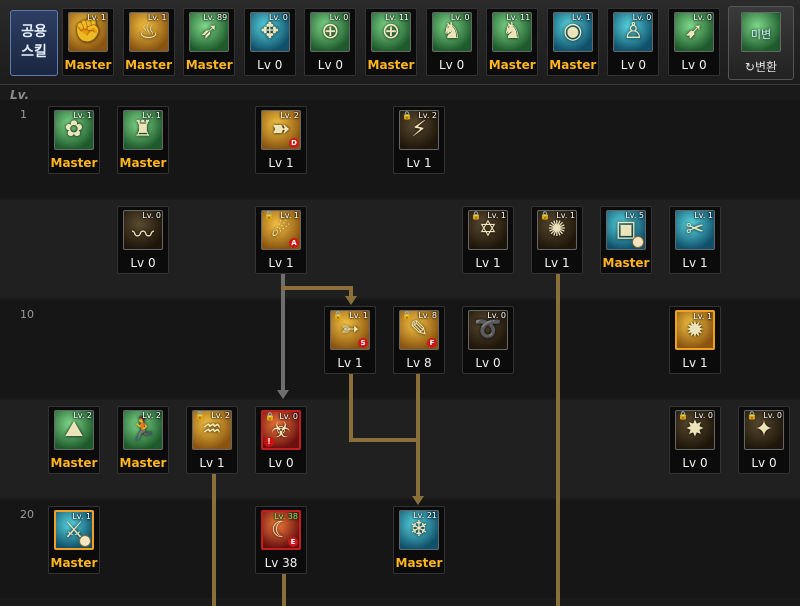  I want to click on skill-glyph-icon: ♨, so click(148, 31).